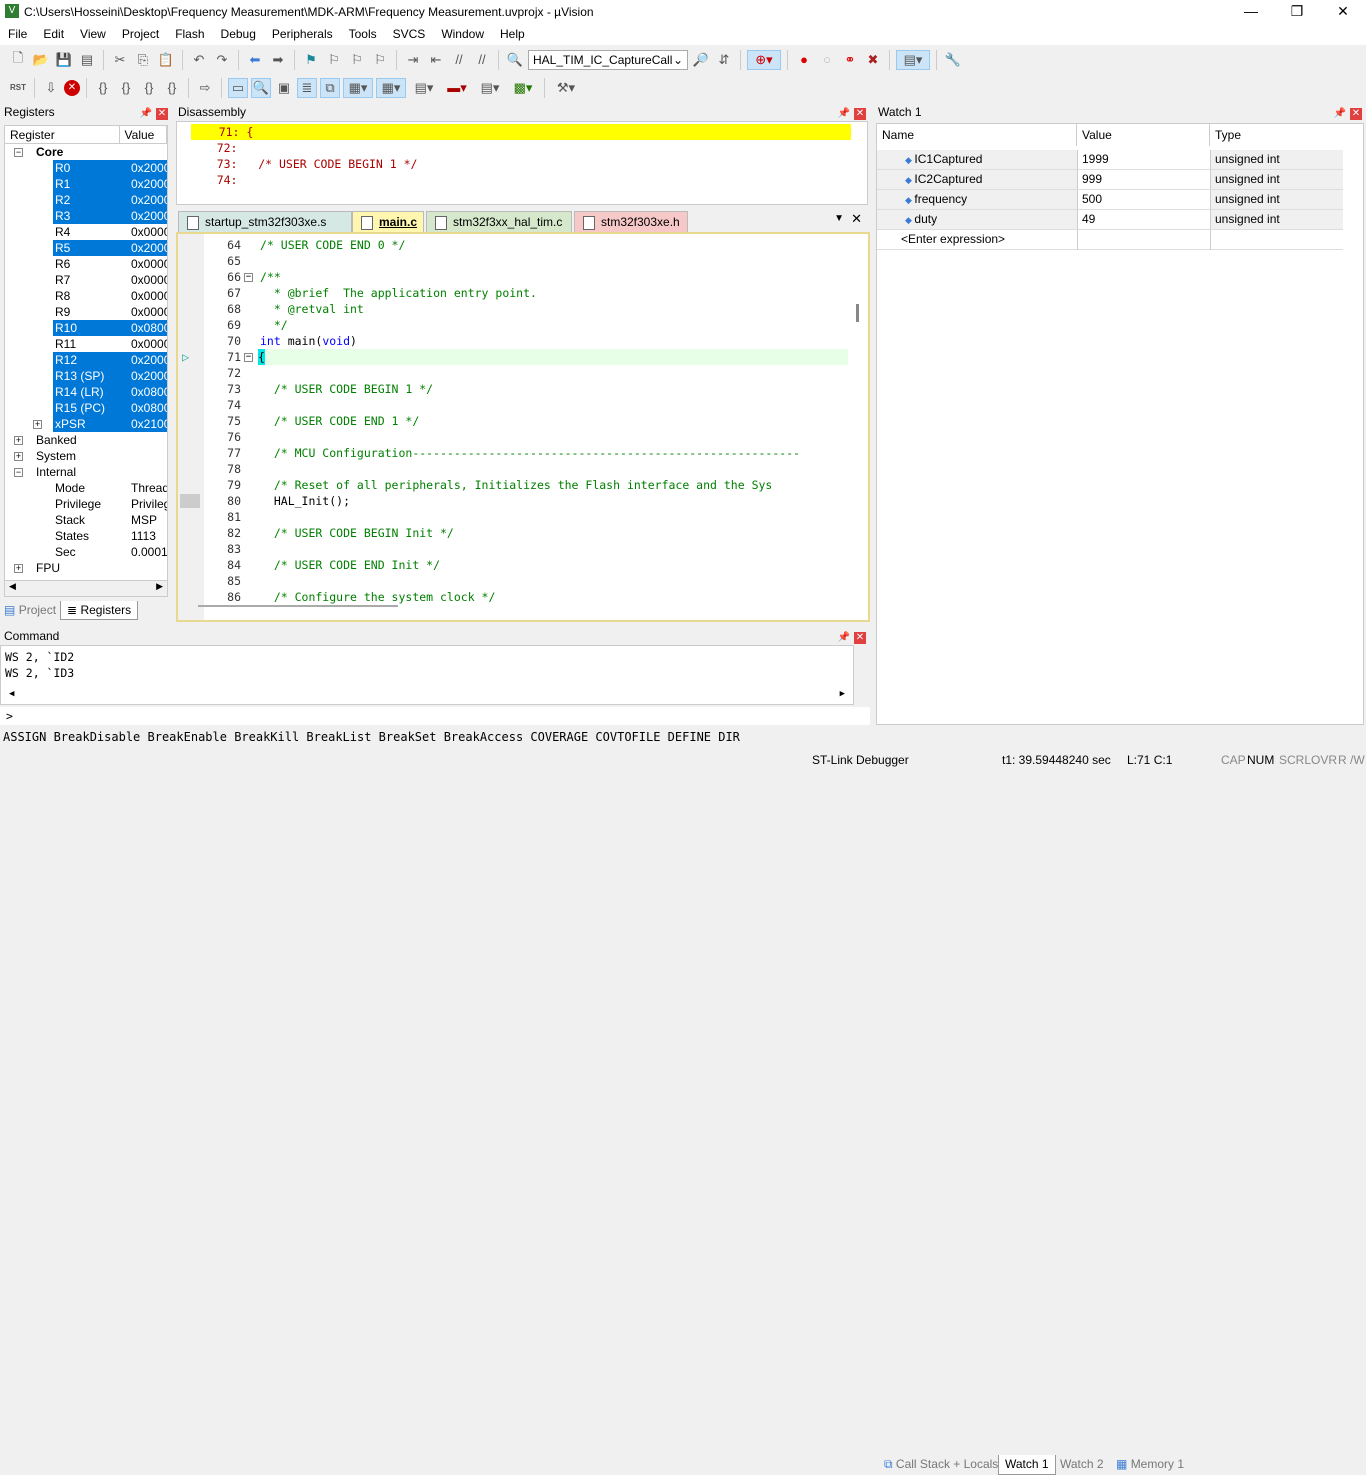 This screenshot has height=1475, width=1366. I want to click on watch-row: ◆ duty 49 unsigned int, so click(1112, 220).